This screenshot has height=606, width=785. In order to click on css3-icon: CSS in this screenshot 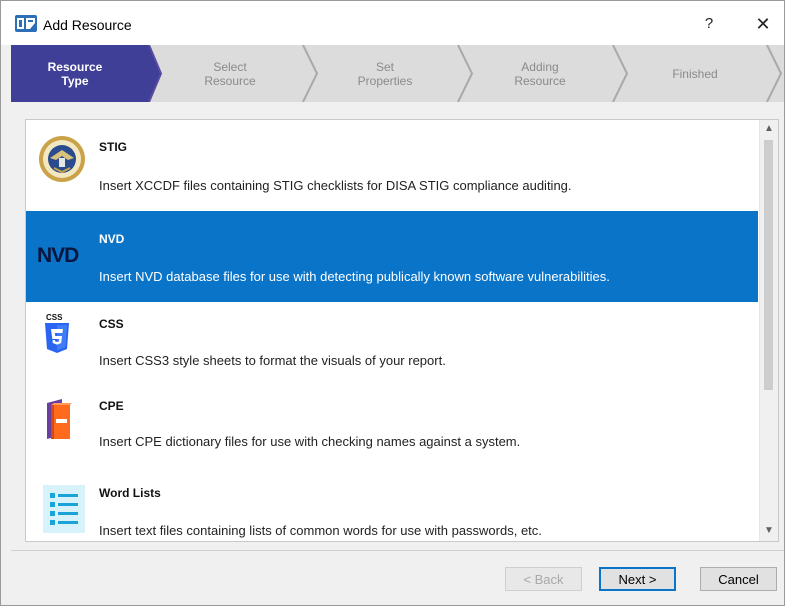, I will do `click(57, 333)`.